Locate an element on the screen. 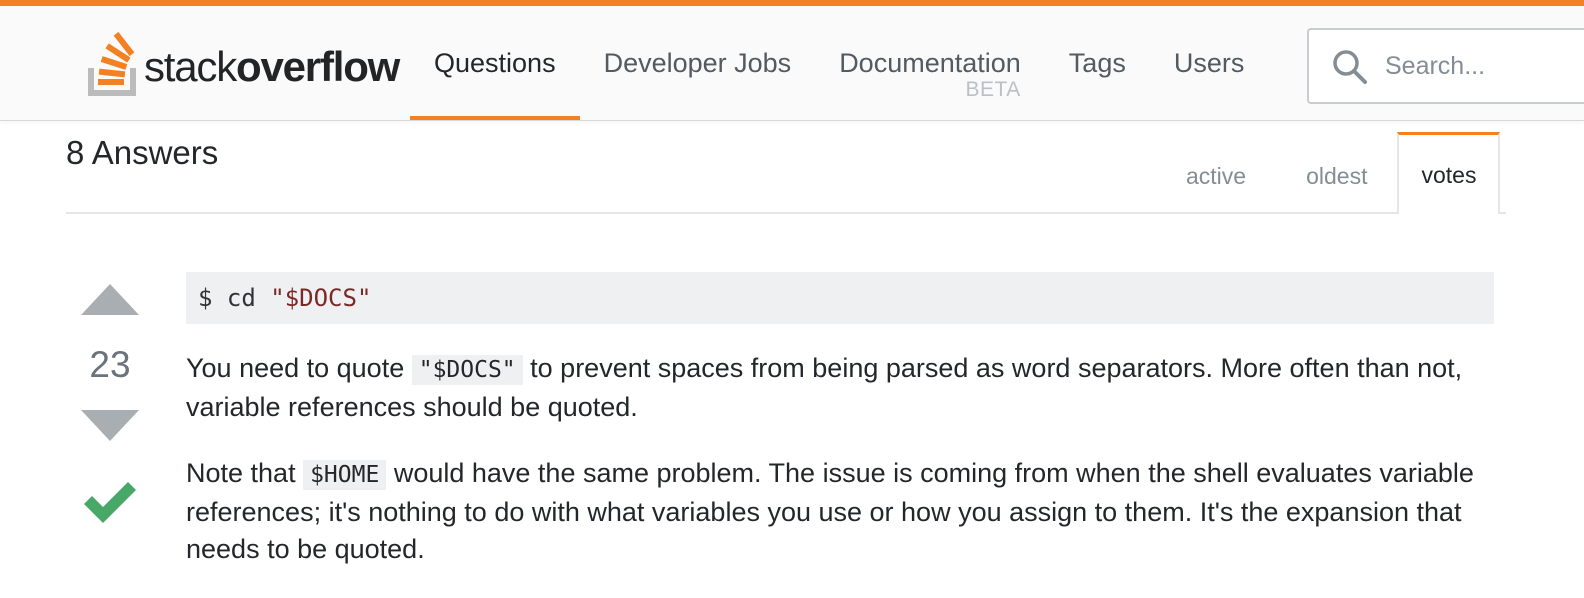 This screenshot has width=1584, height=598. nav-developer-jobs-label: Developer Jobs is located at coordinates (697, 63).